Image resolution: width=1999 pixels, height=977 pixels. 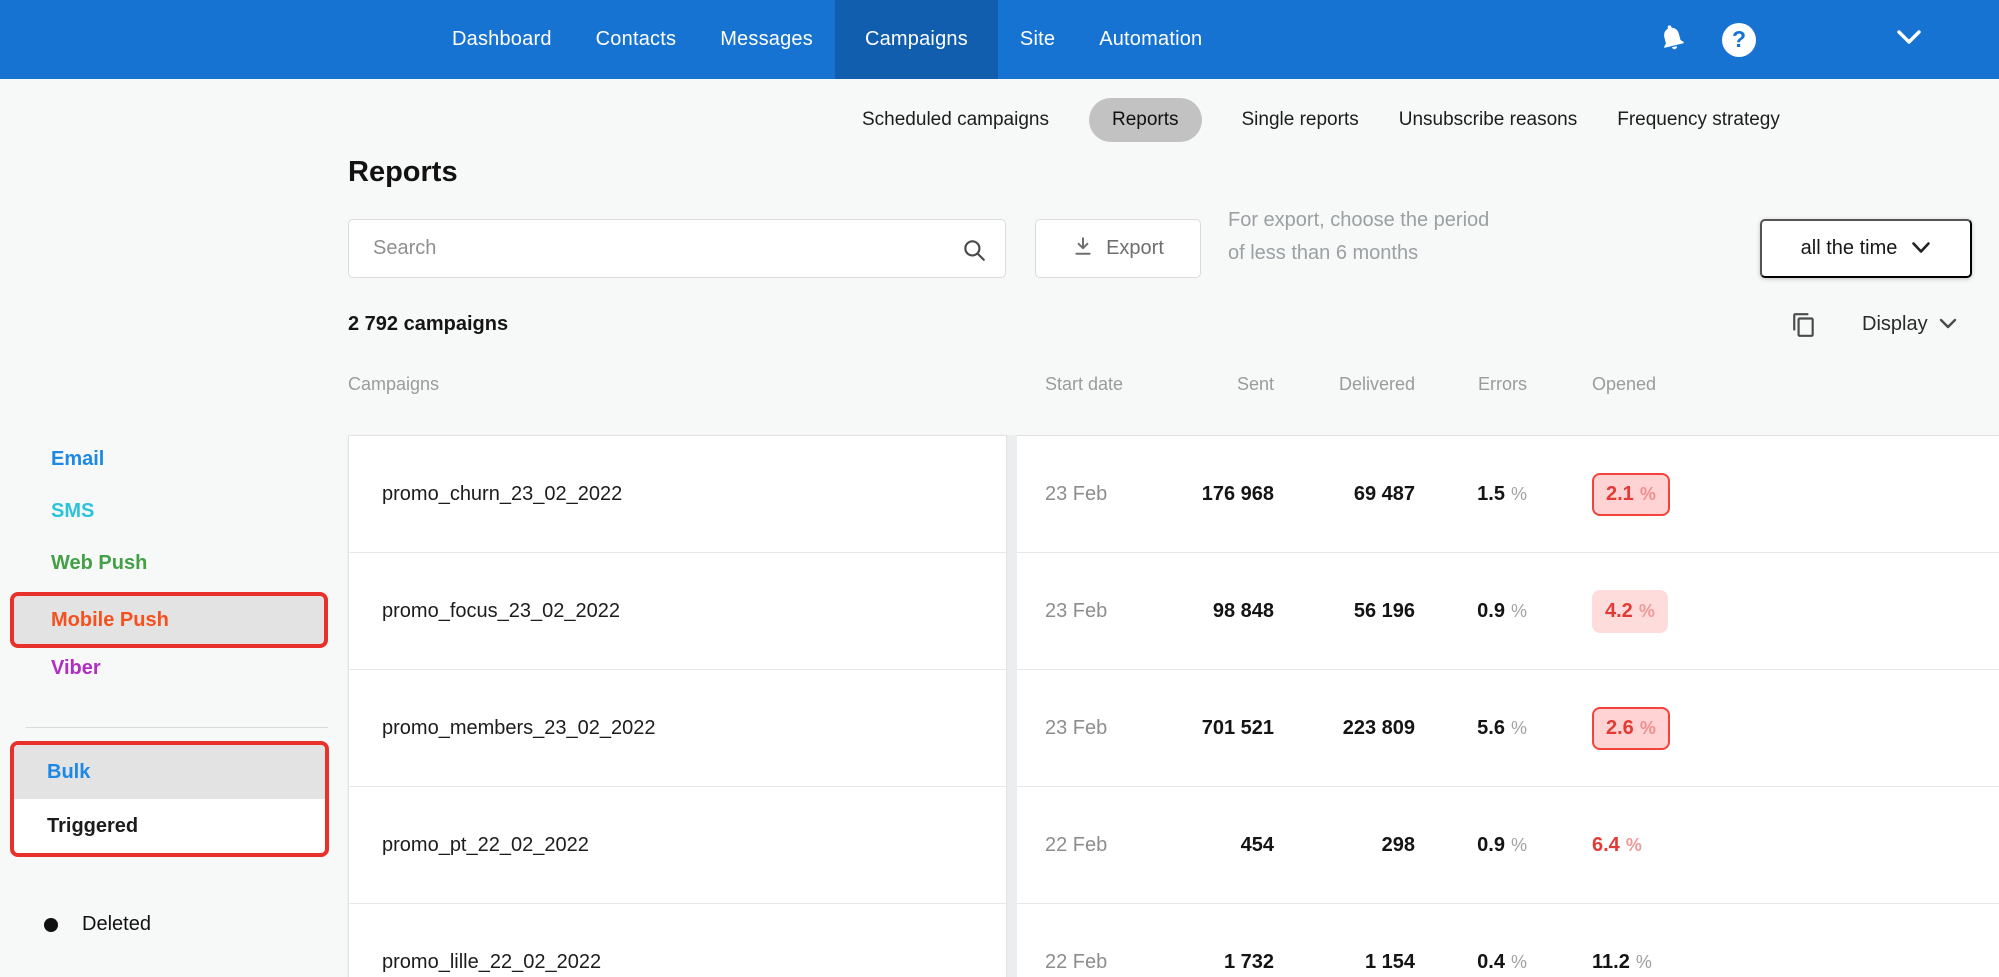 I want to click on column-header-campaigns: Campaigns, so click(x=394, y=384).